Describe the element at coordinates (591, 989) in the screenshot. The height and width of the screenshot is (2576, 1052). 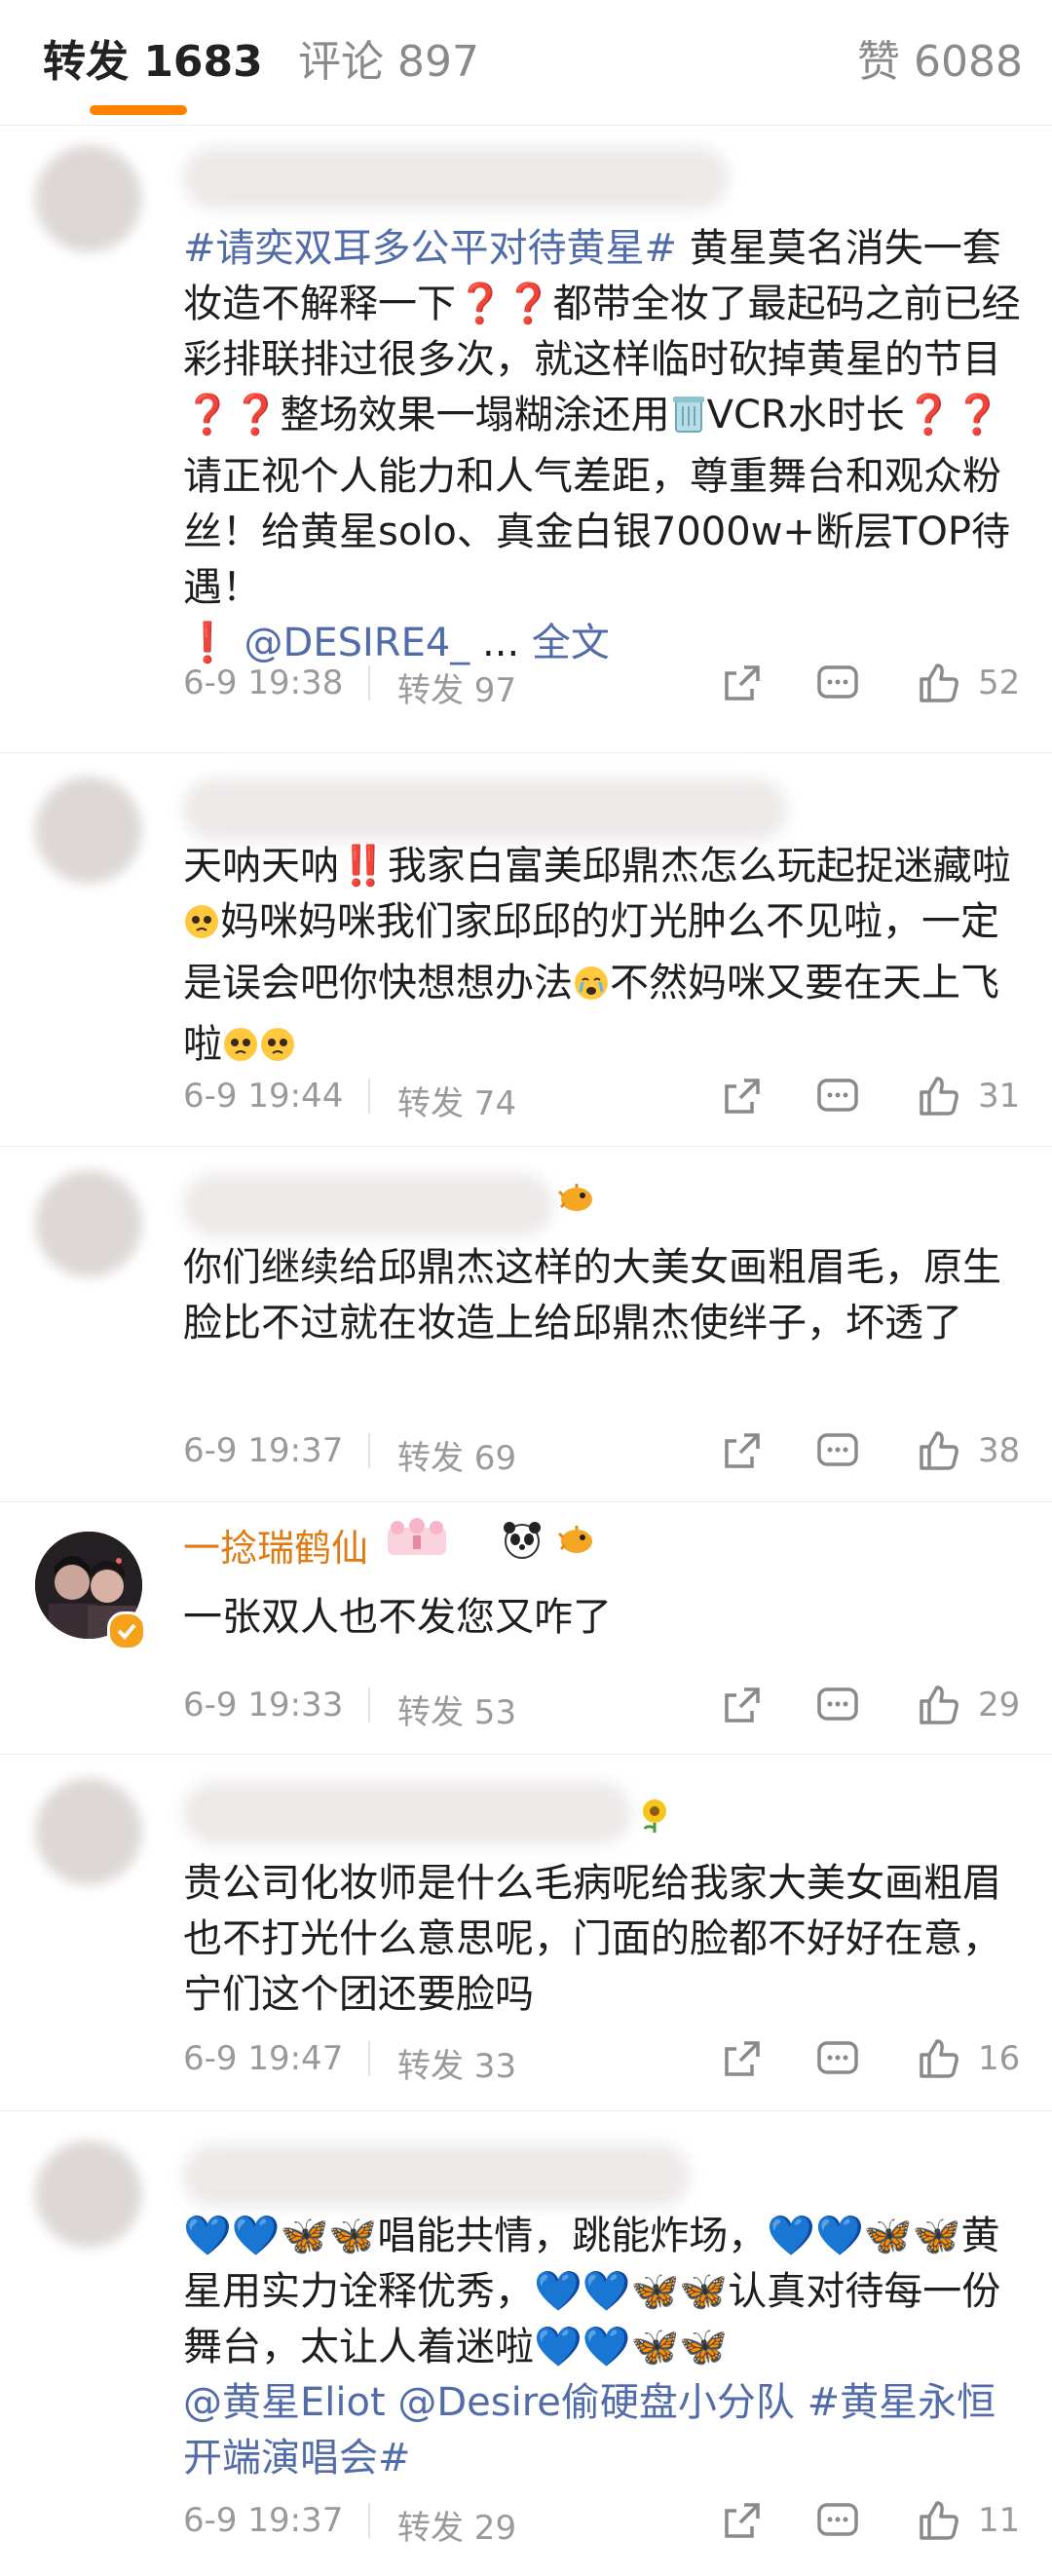
I see `crying-face-icon` at that location.